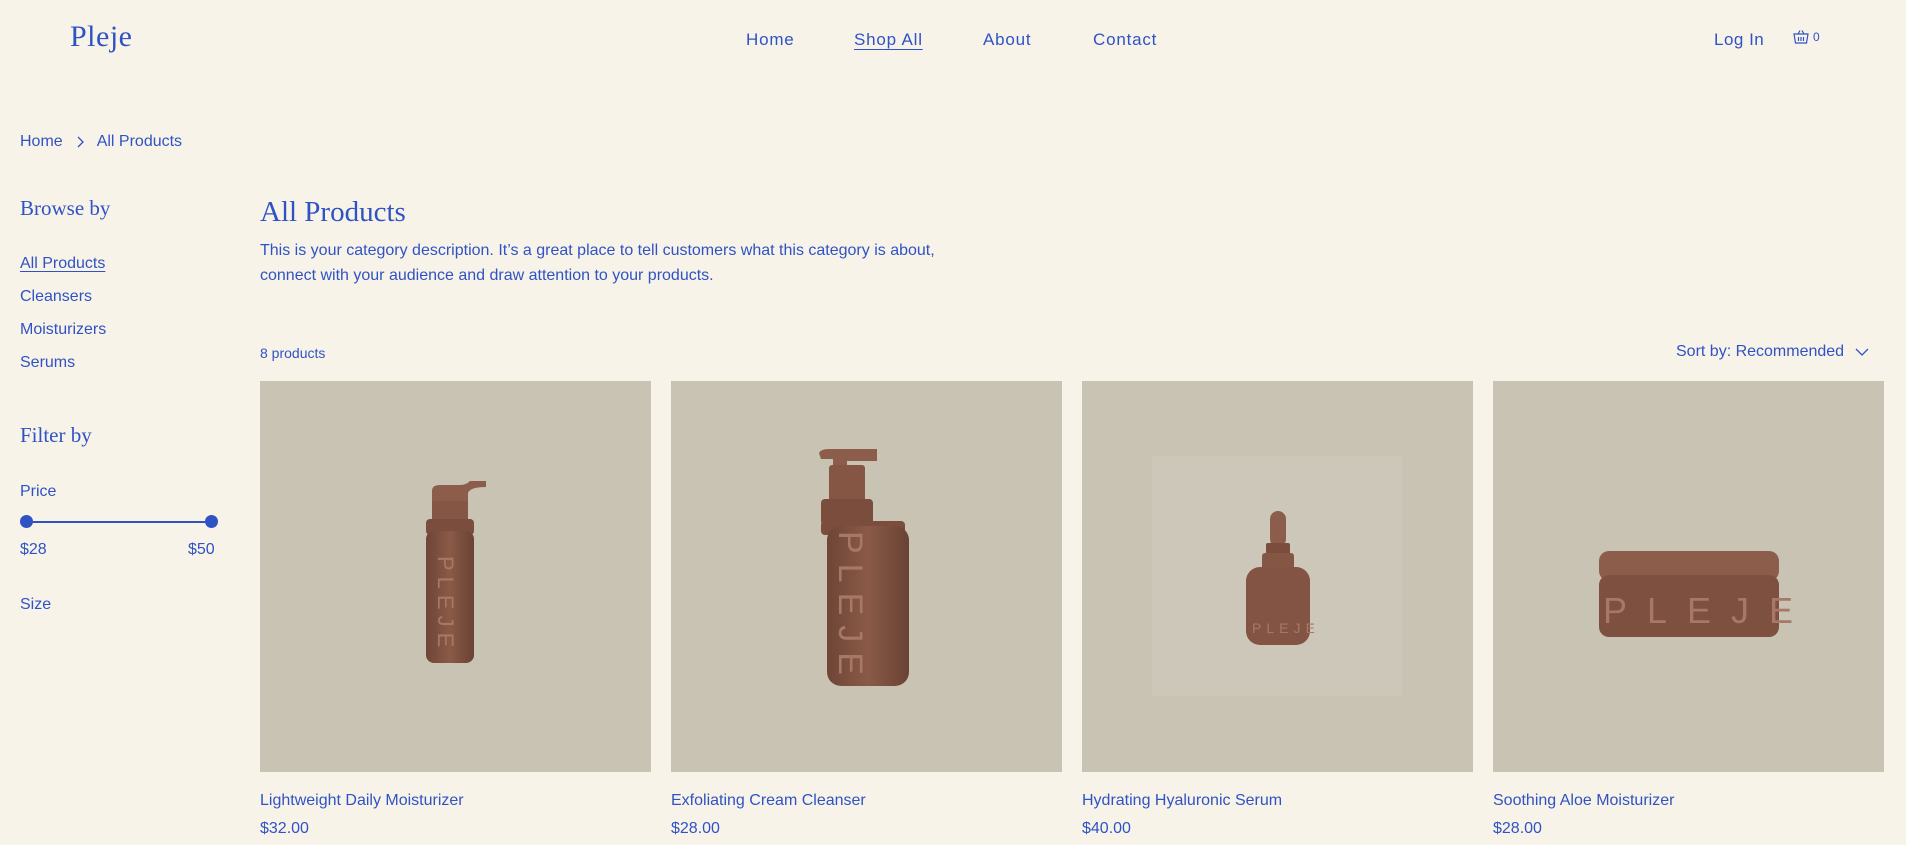  What do you see at coordinates (455, 801) in the screenshot?
I see `product-name: Lightweight Daily Moisturizer` at bounding box center [455, 801].